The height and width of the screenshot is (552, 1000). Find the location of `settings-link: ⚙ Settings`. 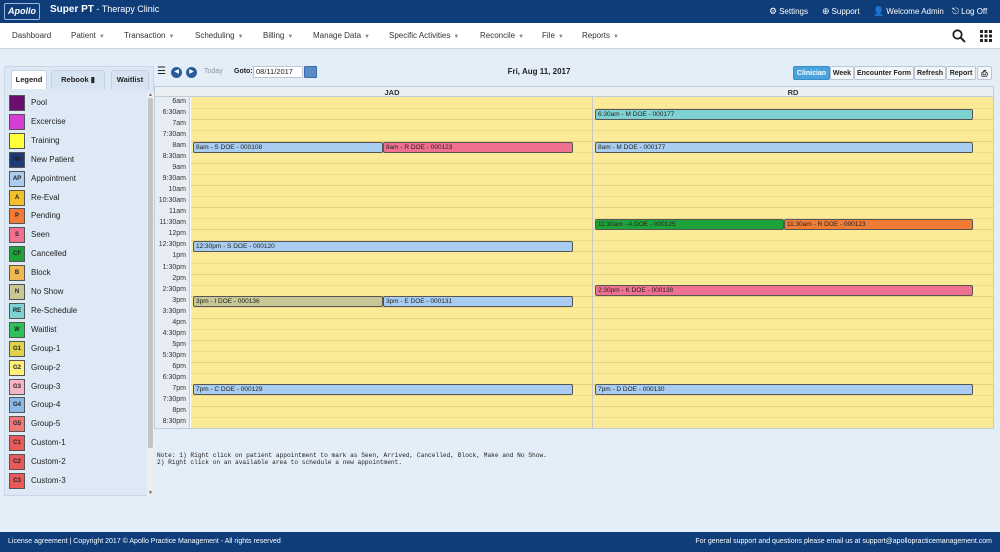

settings-link: ⚙ Settings is located at coordinates (788, 11).